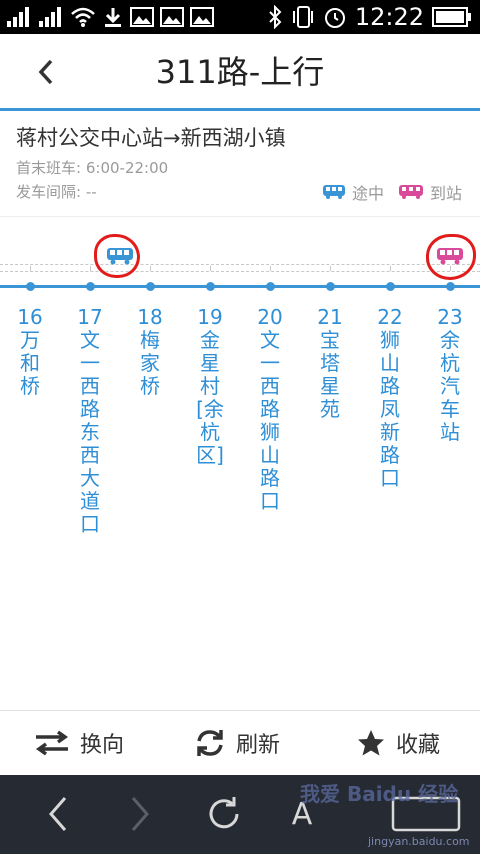 The image size is (480, 854). I want to click on stop-item: 16 万和桥, so click(30, 352).